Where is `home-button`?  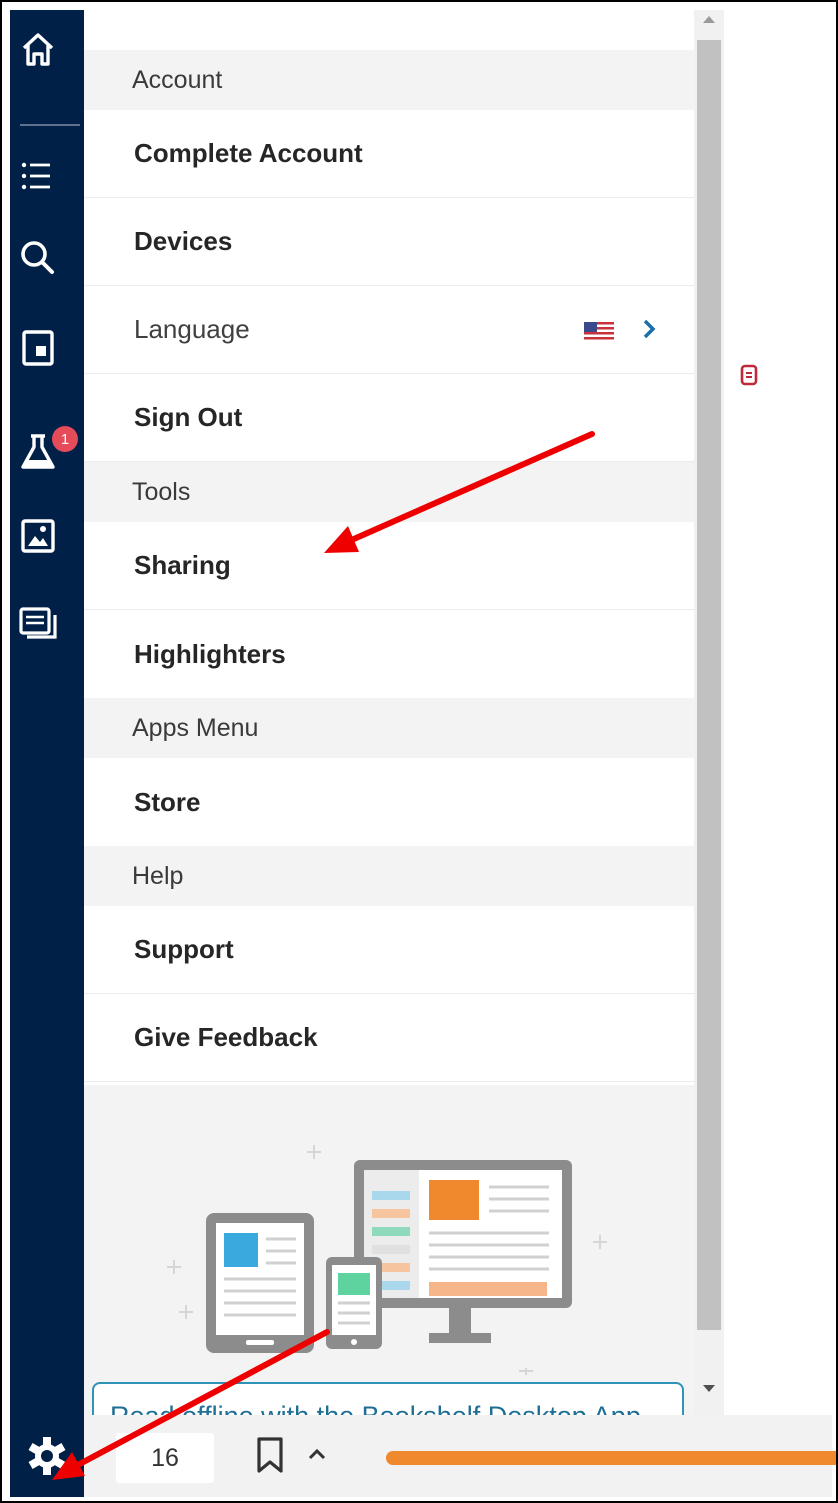 home-button is located at coordinates (47, 50).